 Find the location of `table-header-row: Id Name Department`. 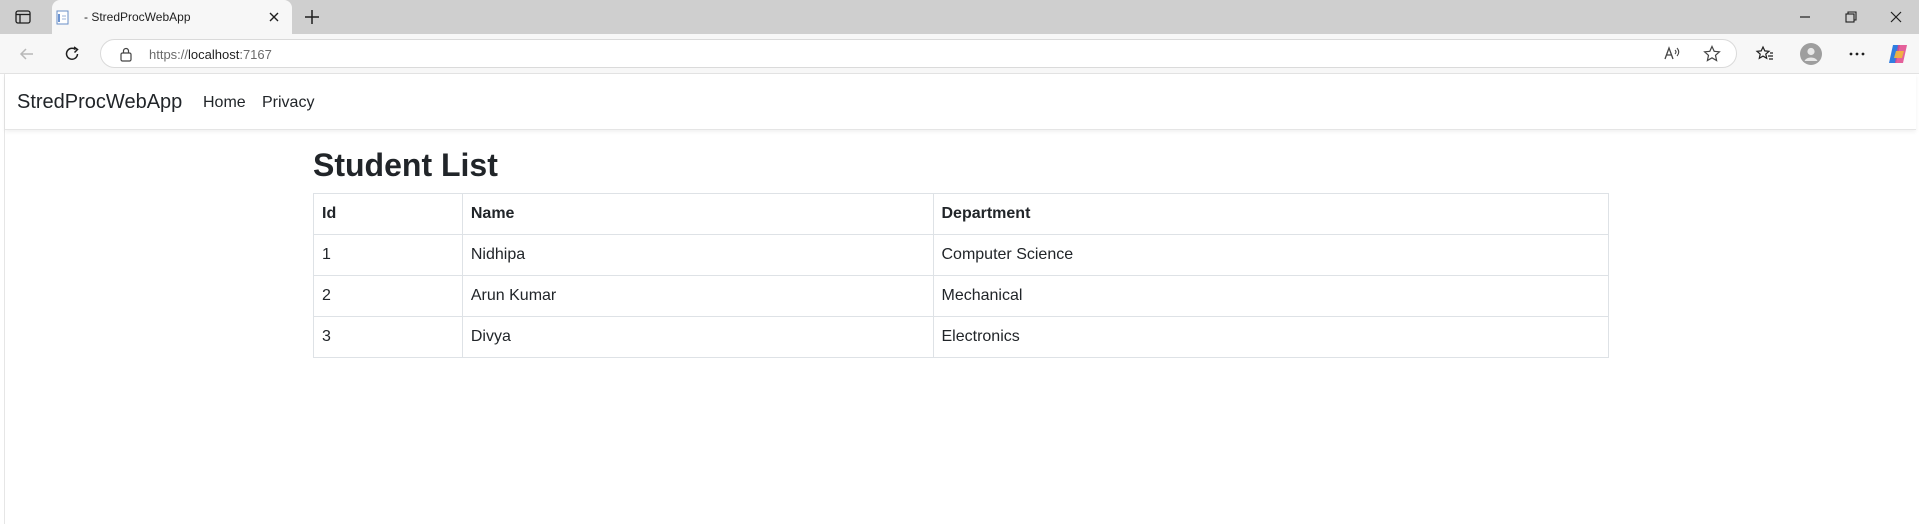

table-header-row: Id Name Department is located at coordinates (961, 214).